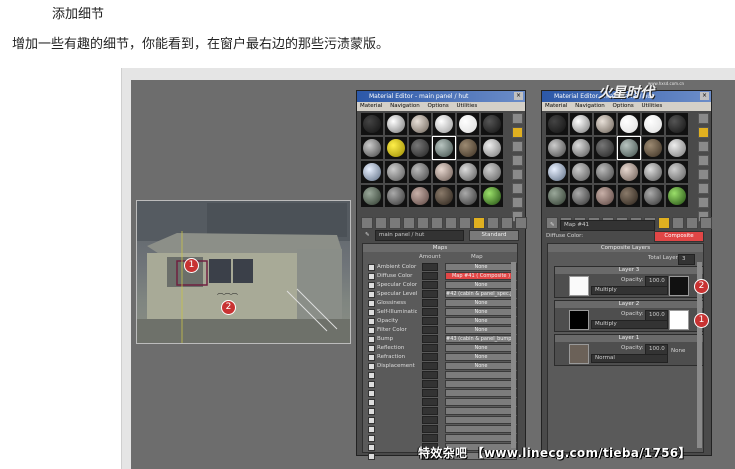 The width and height of the screenshot is (735, 469). What do you see at coordinates (517, 202) in the screenshot?
I see `options-icon` at bounding box center [517, 202].